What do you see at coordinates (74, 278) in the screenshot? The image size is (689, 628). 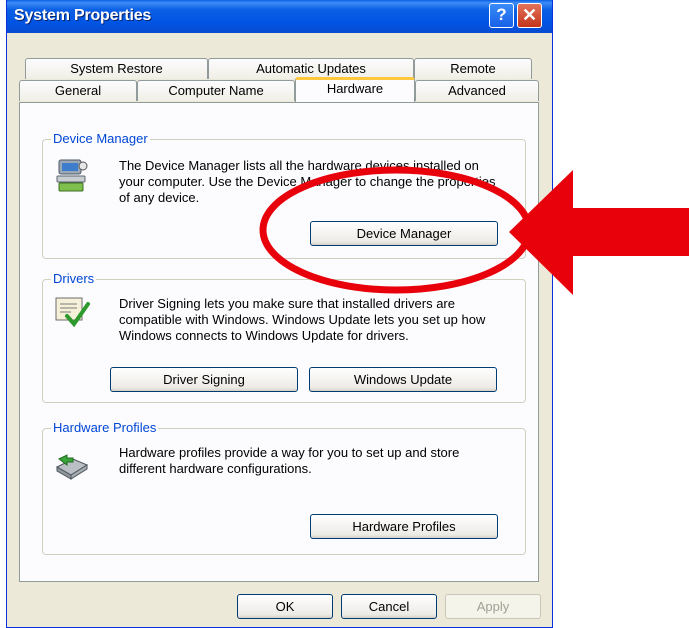 I see `group-label: Drivers` at bounding box center [74, 278].